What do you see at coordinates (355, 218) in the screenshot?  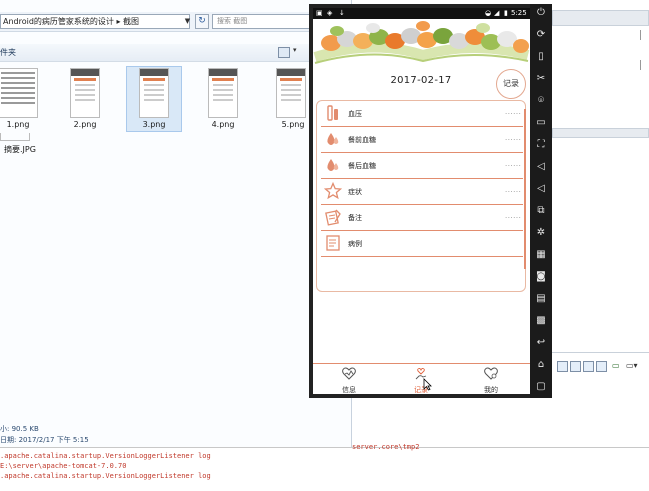 I see `list-item-label: 备注` at bounding box center [355, 218].